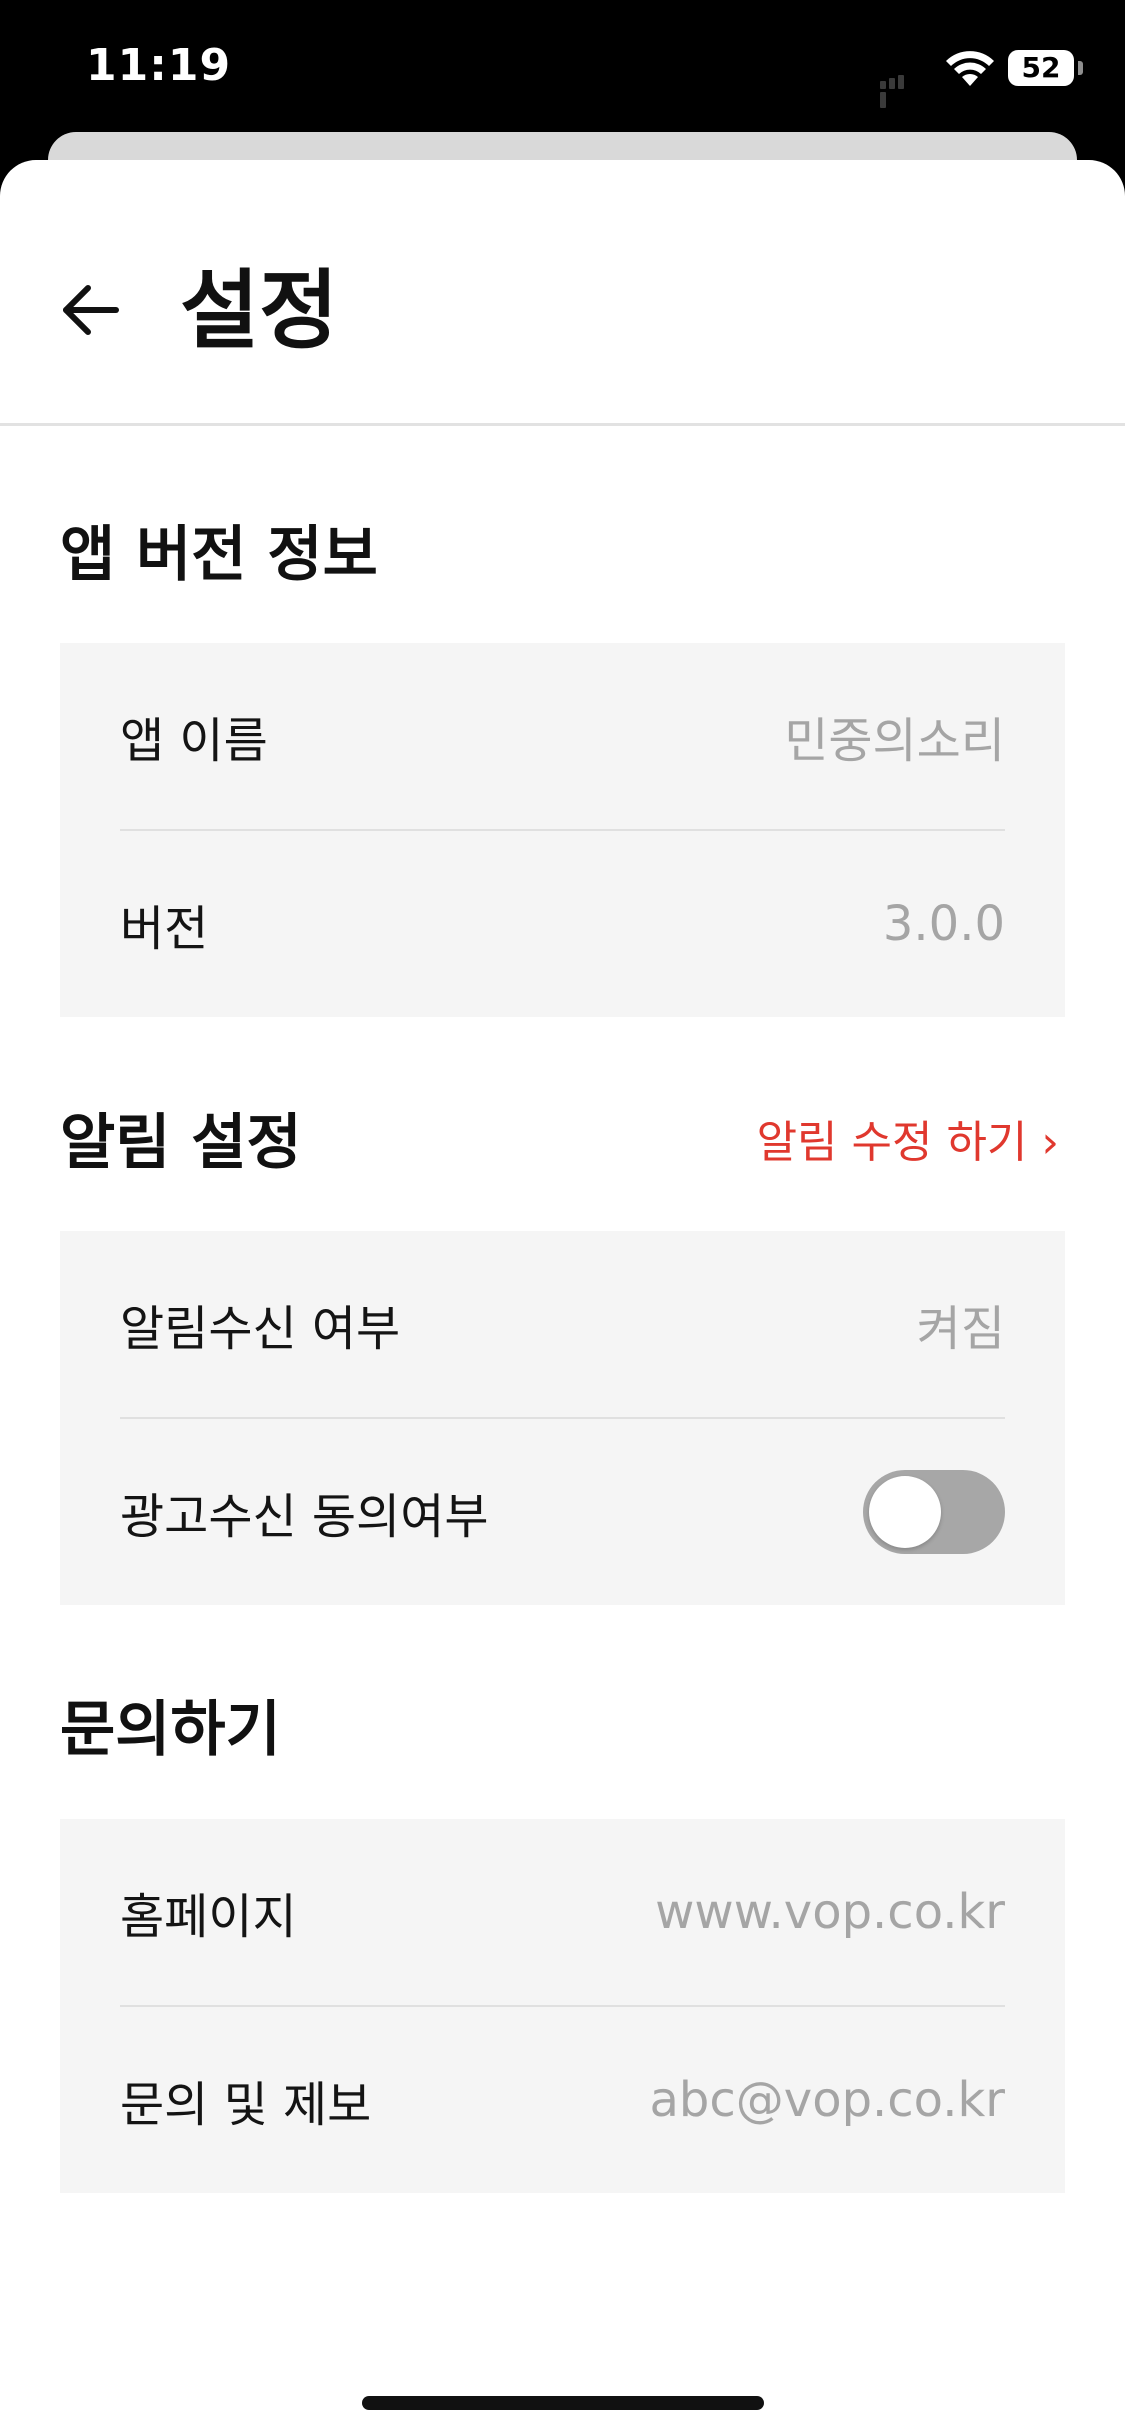 The image size is (1125, 2436). What do you see at coordinates (304, 1517) in the screenshot?
I see `ad-consent-label: 광고수신 동의여부` at bounding box center [304, 1517].